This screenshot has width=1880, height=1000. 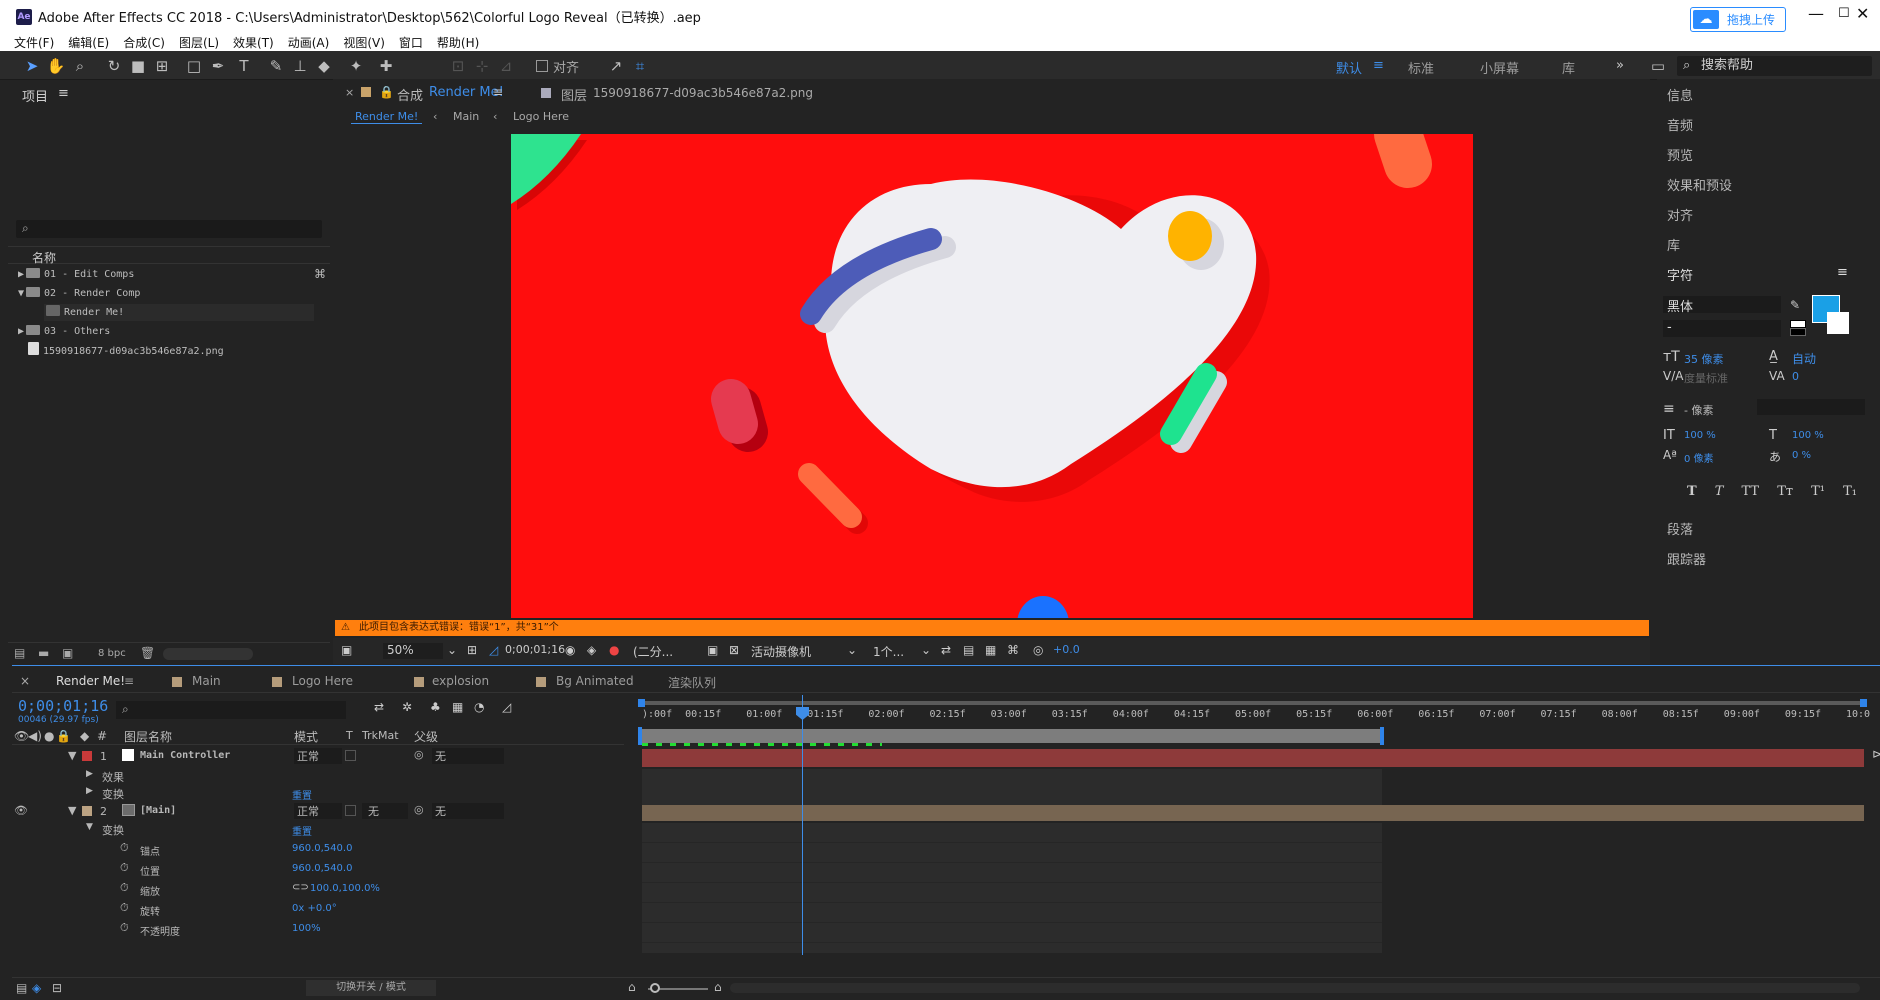 What do you see at coordinates (506, 66) in the screenshot?
I see `view-axis-icon: ⊿` at bounding box center [506, 66].